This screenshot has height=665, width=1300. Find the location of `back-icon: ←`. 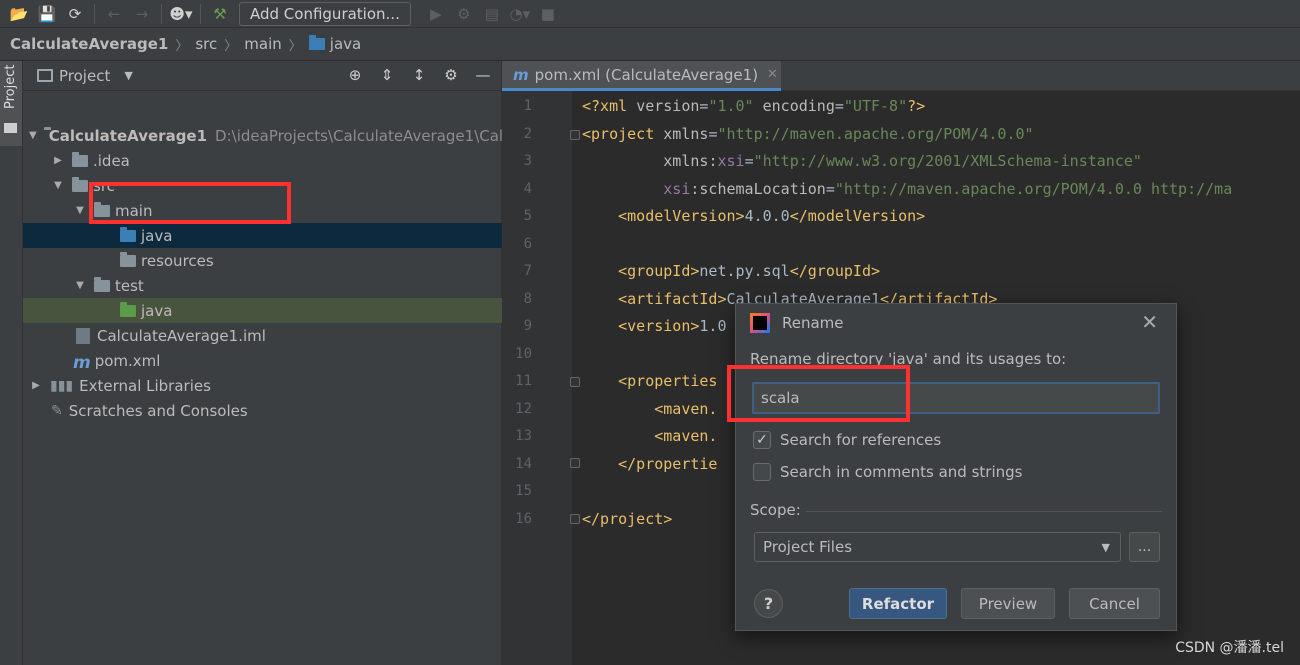

back-icon: ← is located at coordinates (114, 14).